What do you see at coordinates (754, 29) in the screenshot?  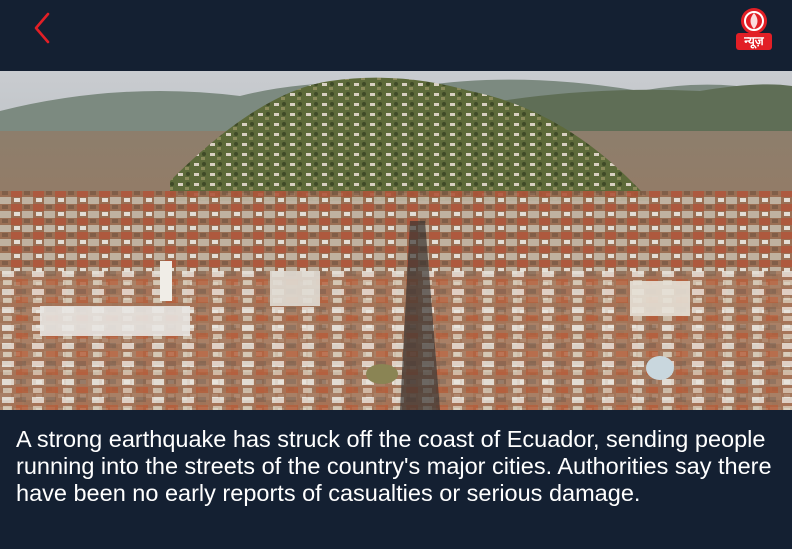 I see `dd-news-logo: न्यूज़` at bounding box center [754, 29].